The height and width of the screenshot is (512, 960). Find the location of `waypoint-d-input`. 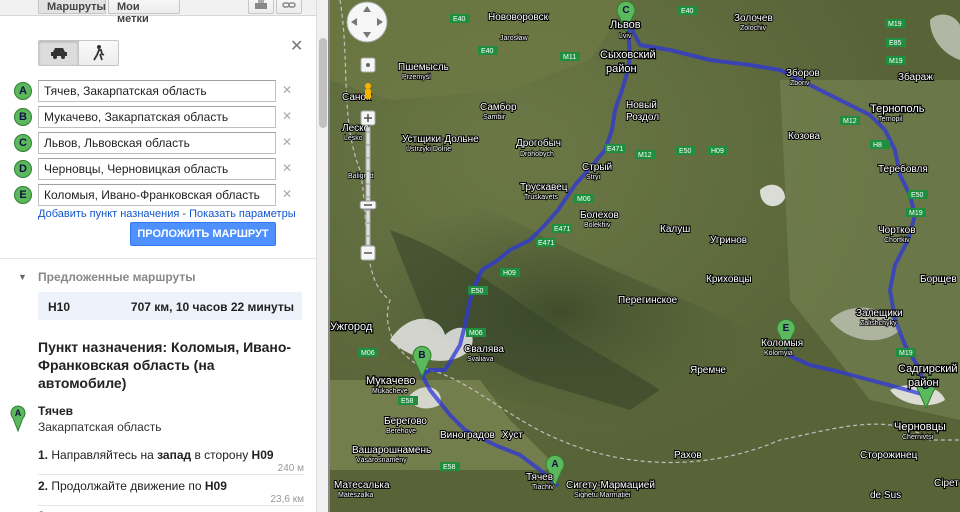

waypoint-d-input is located at coordinates (157, 169).